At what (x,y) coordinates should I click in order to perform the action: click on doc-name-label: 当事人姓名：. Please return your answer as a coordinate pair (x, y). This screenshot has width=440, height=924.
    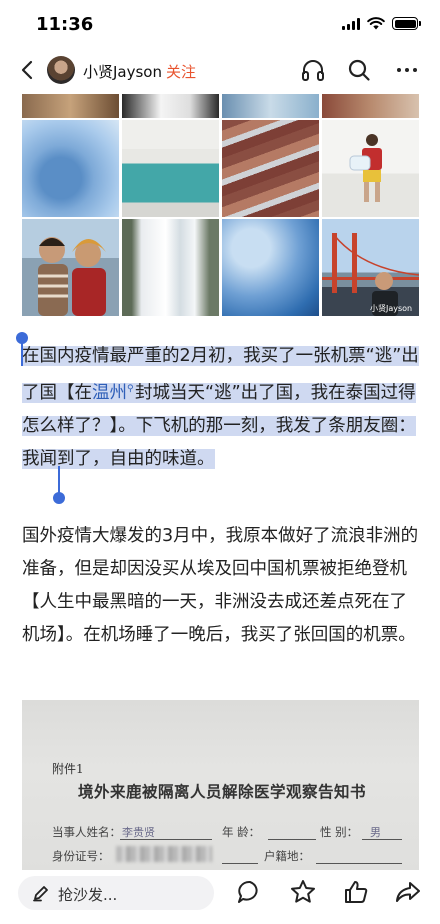
    Looking at the image, I should click on (86, 832).